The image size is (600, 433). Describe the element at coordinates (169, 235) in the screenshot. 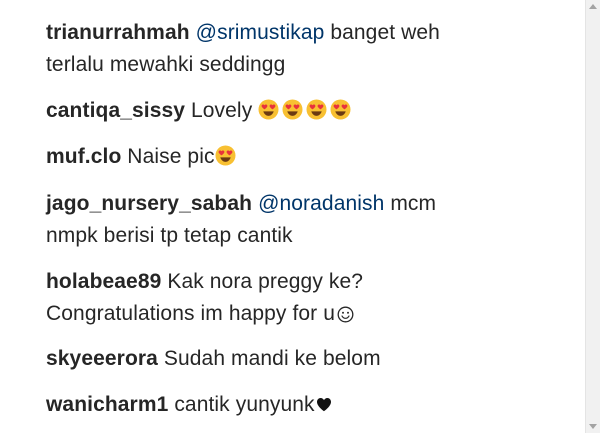

I see `comment-text: nmpk berisi tp tetap cantik` at that location.